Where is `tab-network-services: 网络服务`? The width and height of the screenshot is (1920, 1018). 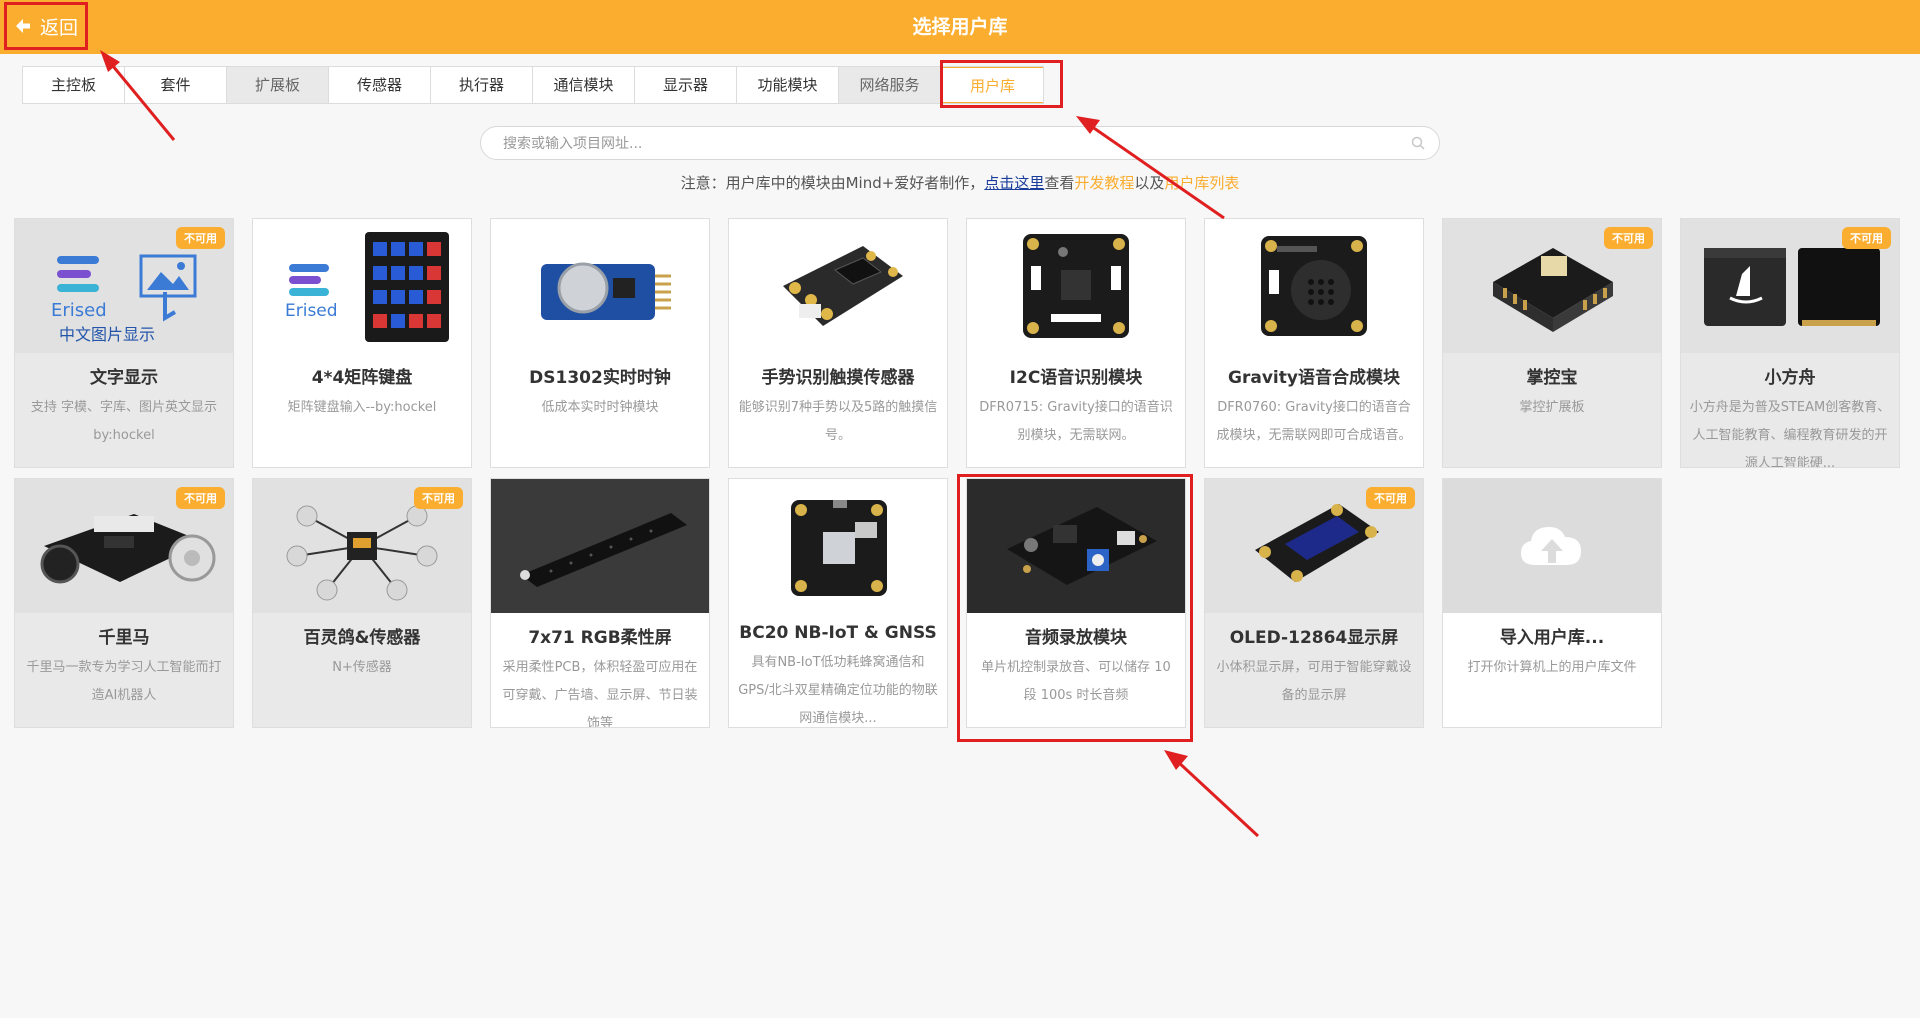
tab-network-services: 网络服务 is located at coordinates (890, 85).